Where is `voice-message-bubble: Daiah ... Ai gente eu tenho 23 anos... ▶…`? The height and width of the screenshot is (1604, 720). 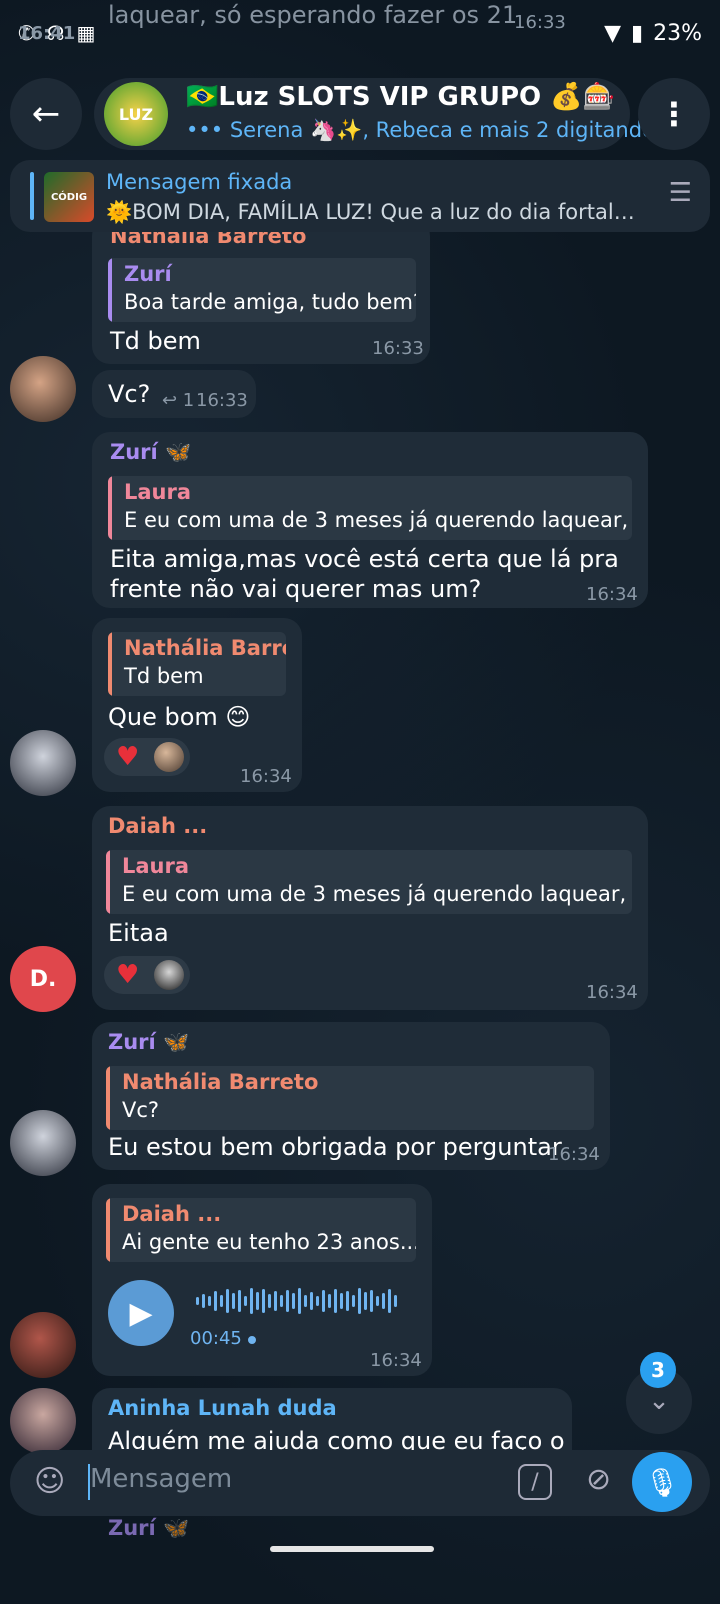
voice-message-bubble: Daiah ... Ai gente eu tenho 23 anos... ▶… is located at coordinates (262, 1280).